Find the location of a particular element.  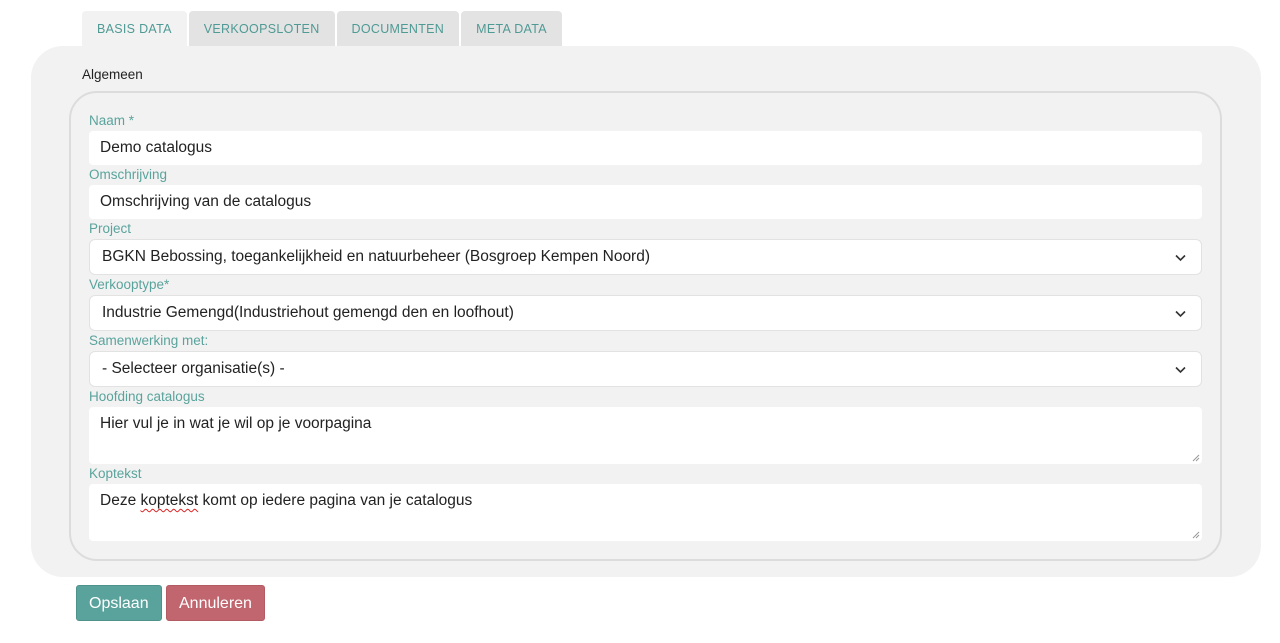

naam-input: Demo catalogus is located at coordinates (645, 148).